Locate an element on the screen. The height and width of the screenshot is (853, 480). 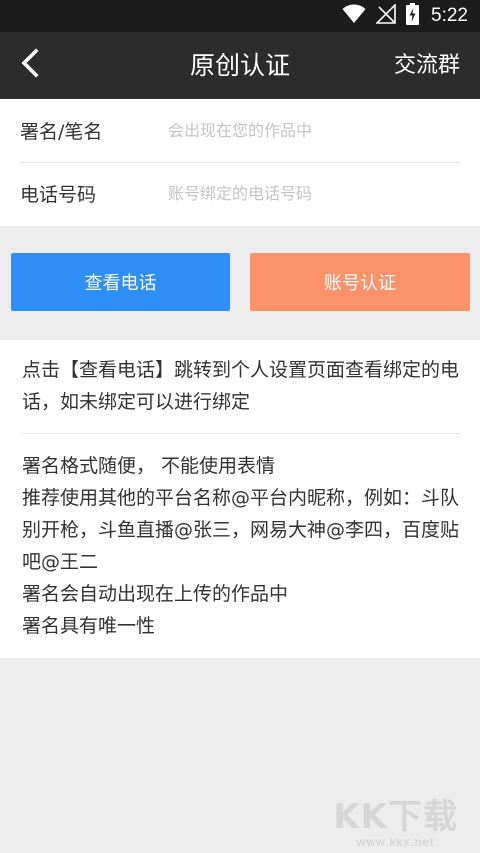
phone-label: 电话号码 is located at coordinates (58, 195).